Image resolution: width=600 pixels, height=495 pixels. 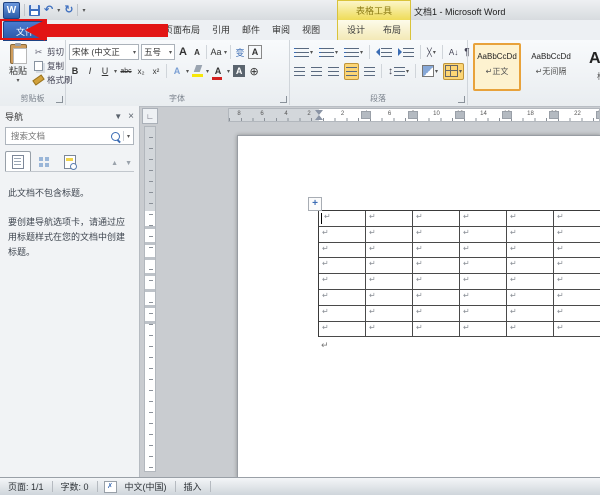 What do you see at coordinates (197, 52) in the screenshot?
I see `shrink-font-button: A` at bounding box center [197, 52].